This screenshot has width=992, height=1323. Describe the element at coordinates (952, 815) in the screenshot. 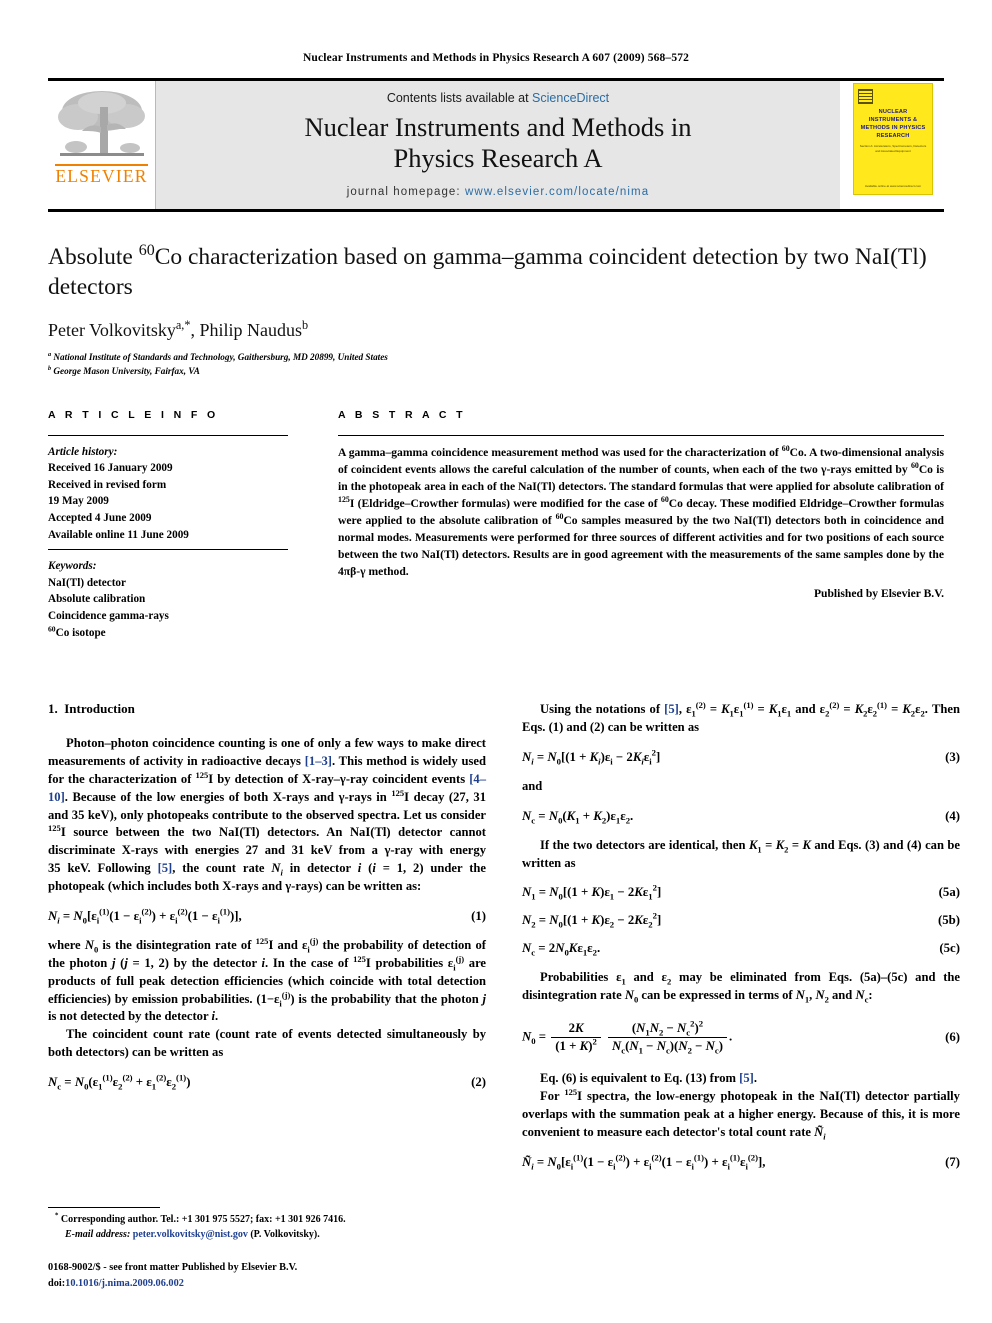

I see `equation-4-number: (4)` at that location.